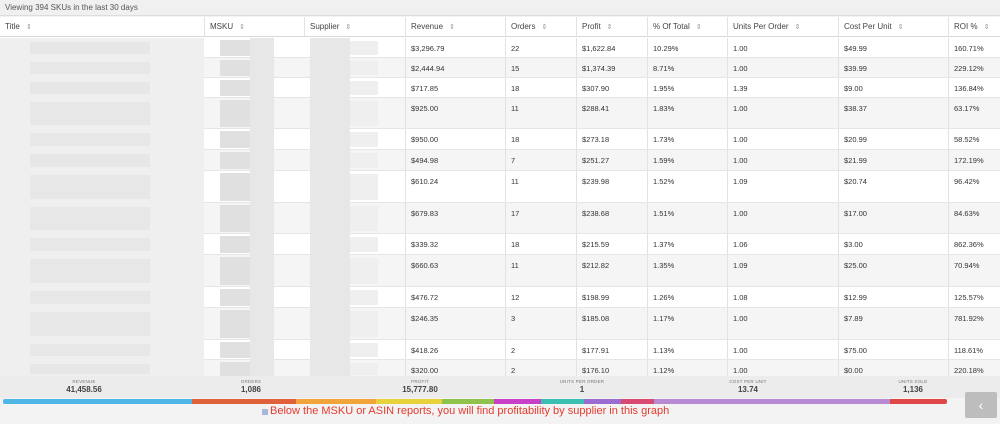 The image size is (1000, 424). I want to click on table-row: $320.00 2 $176.10 1.12% 1.00 $0.00 220.18%, so click(500, 368).